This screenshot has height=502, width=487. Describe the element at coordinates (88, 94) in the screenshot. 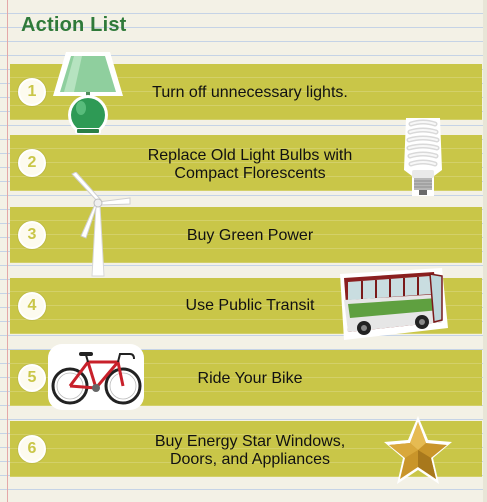

I see `lamp-icon` at that location.